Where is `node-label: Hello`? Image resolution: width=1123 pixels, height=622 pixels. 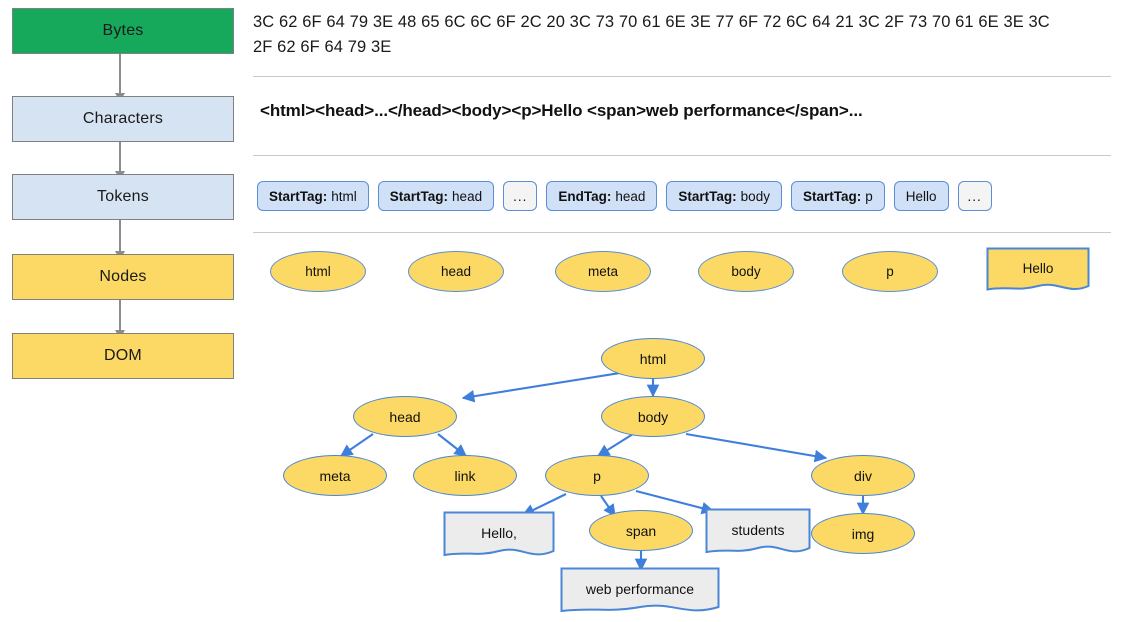 node-label: Hello is located at coordinates (1038, 268).